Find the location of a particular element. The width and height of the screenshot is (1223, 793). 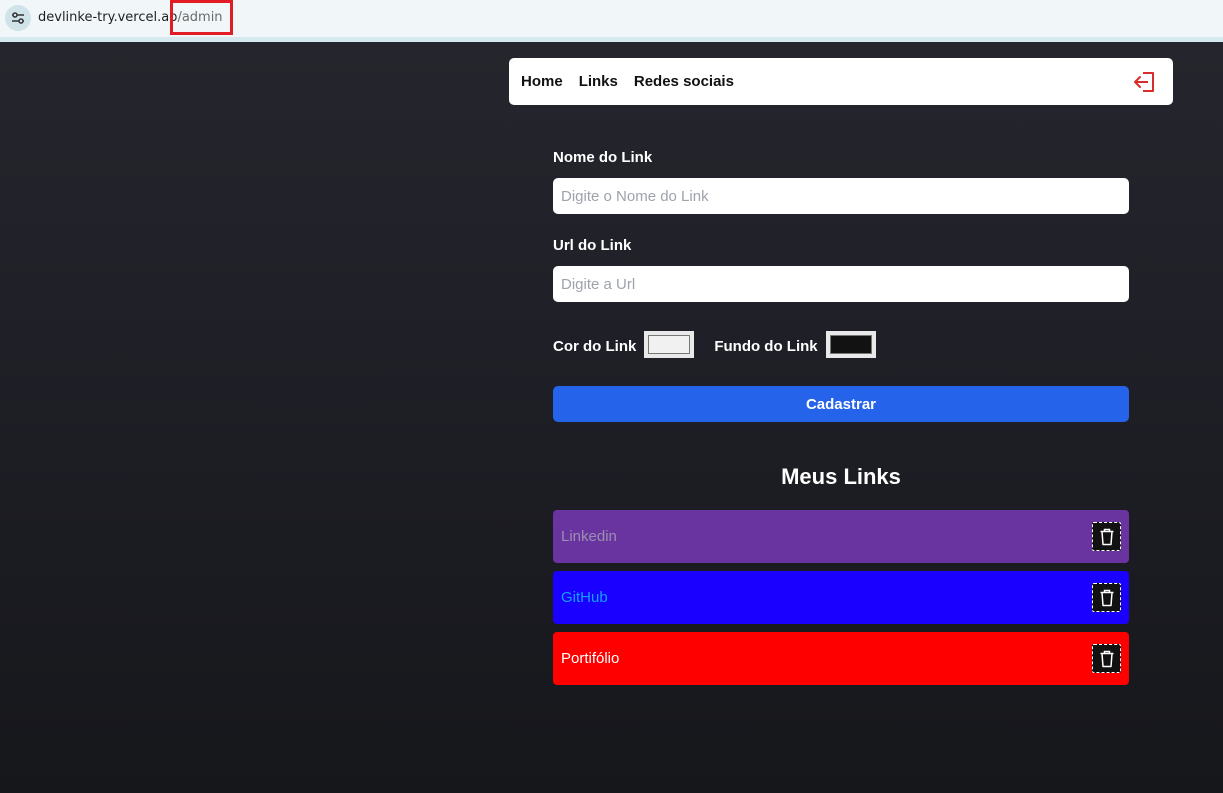

register-button: Cadastrar is located at coordinates (841, 404).